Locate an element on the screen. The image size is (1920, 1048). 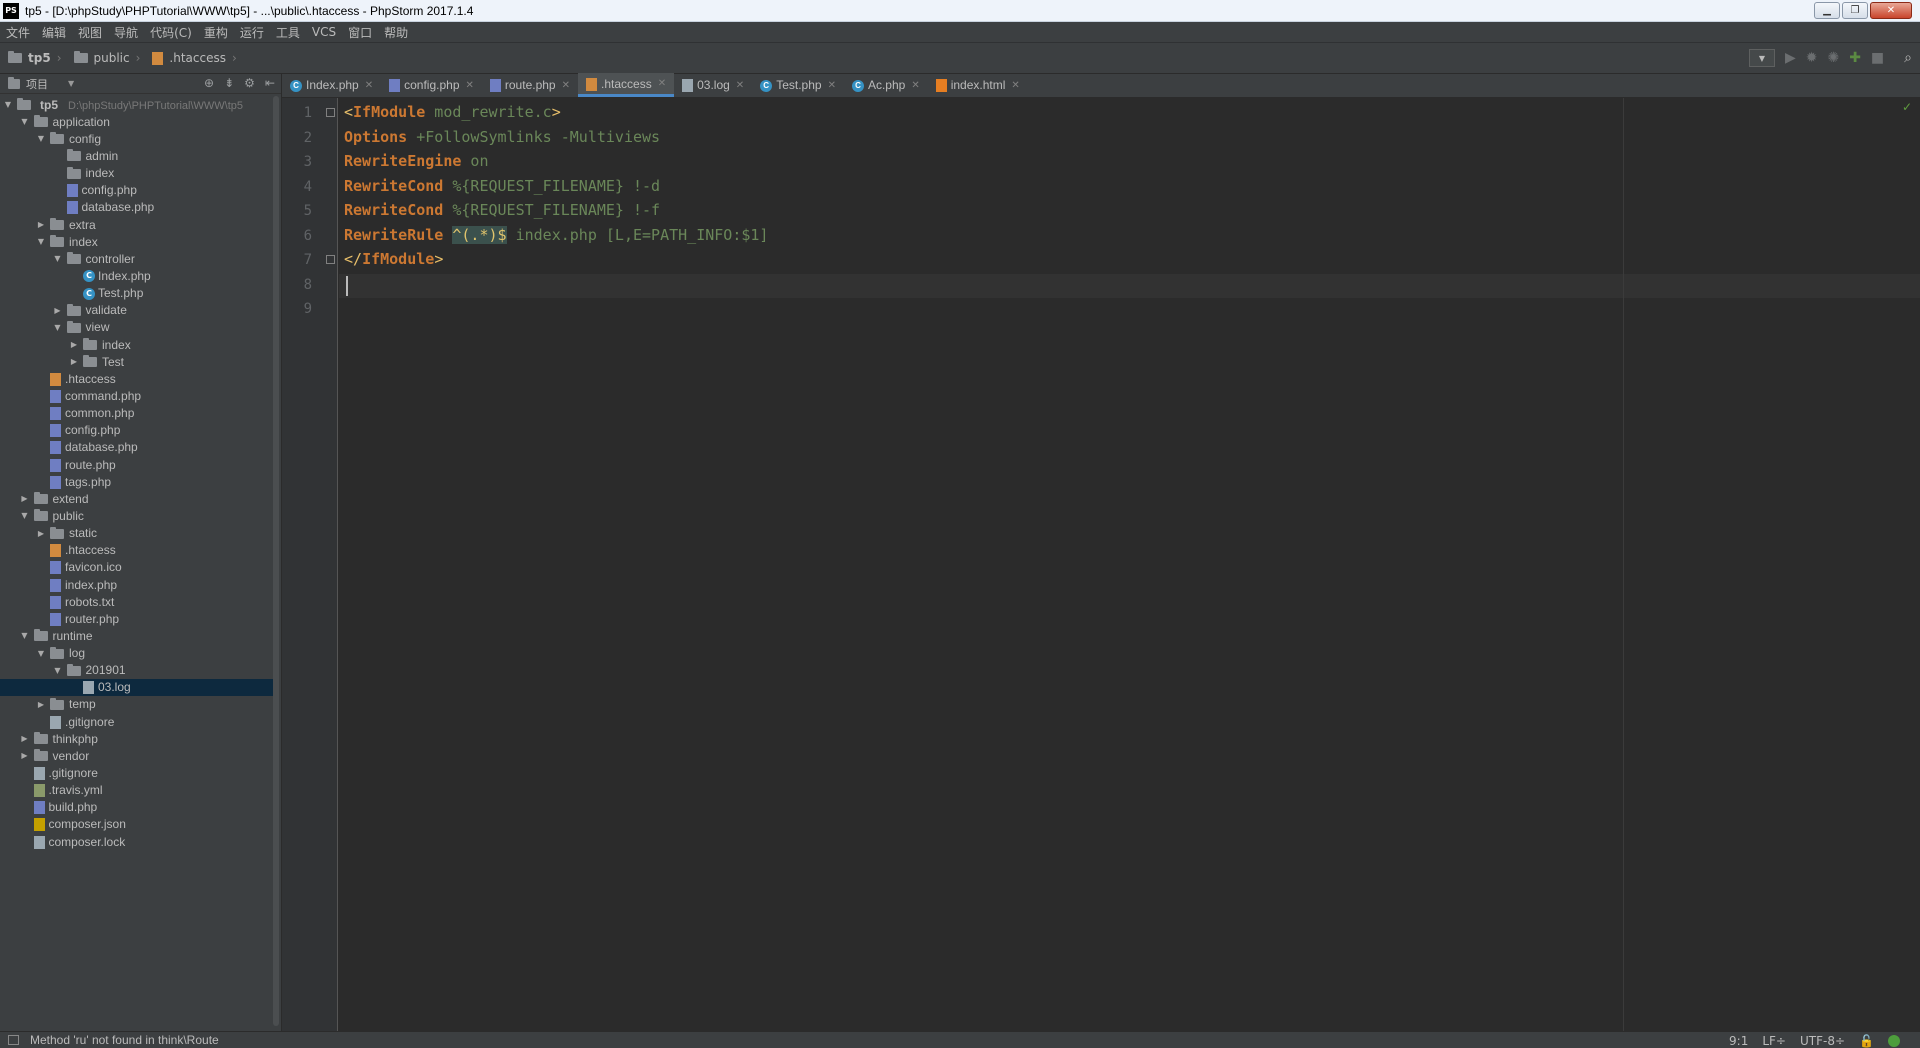
tree-folder: ▶ temp is located at coordinates (138, 704).